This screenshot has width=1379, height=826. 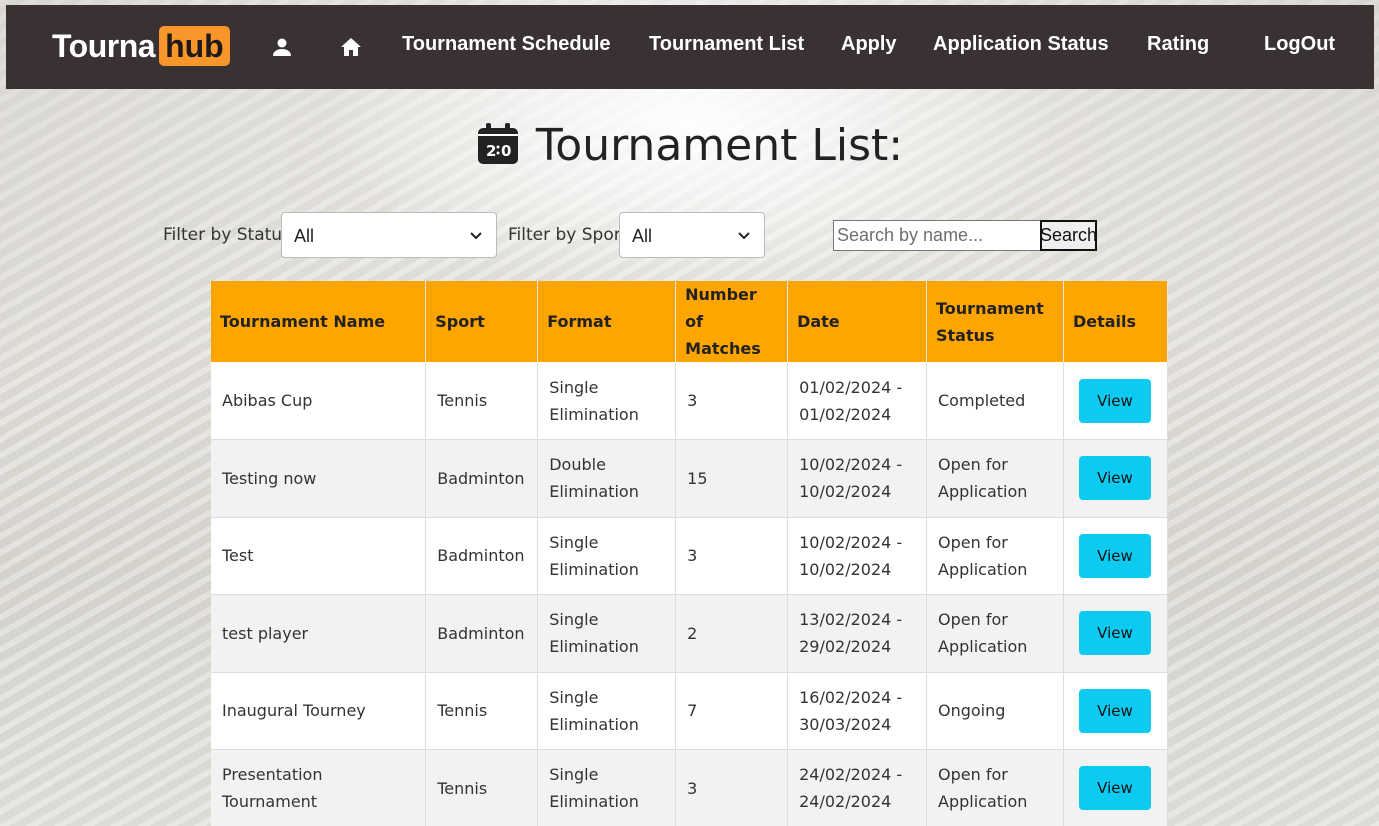 What do you see at coordinates (1299, 44) in the screenshot?
I see `nav-logout: LogOut` at bounding box center [1299, 44].